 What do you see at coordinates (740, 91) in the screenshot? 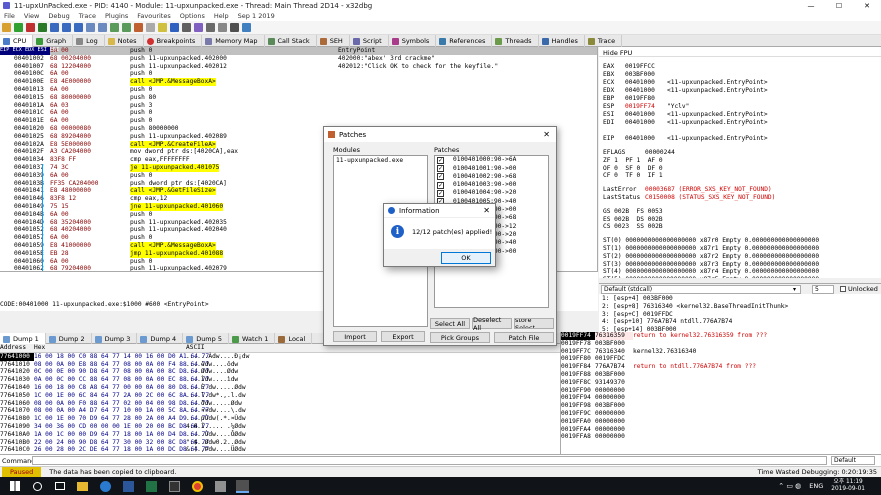
I see `register-row: EDX 00401000 <11-upxunpacked.EntryPoint>` at bounding box center [740, 91].